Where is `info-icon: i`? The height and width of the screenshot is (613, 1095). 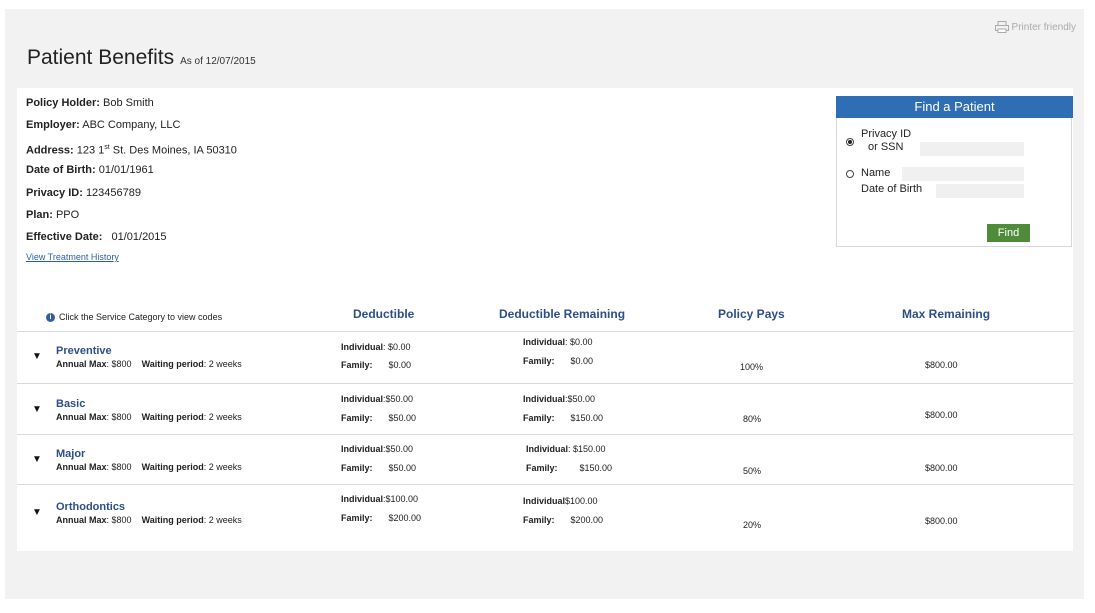
info-icon: i is located at coordinates (50, 317).